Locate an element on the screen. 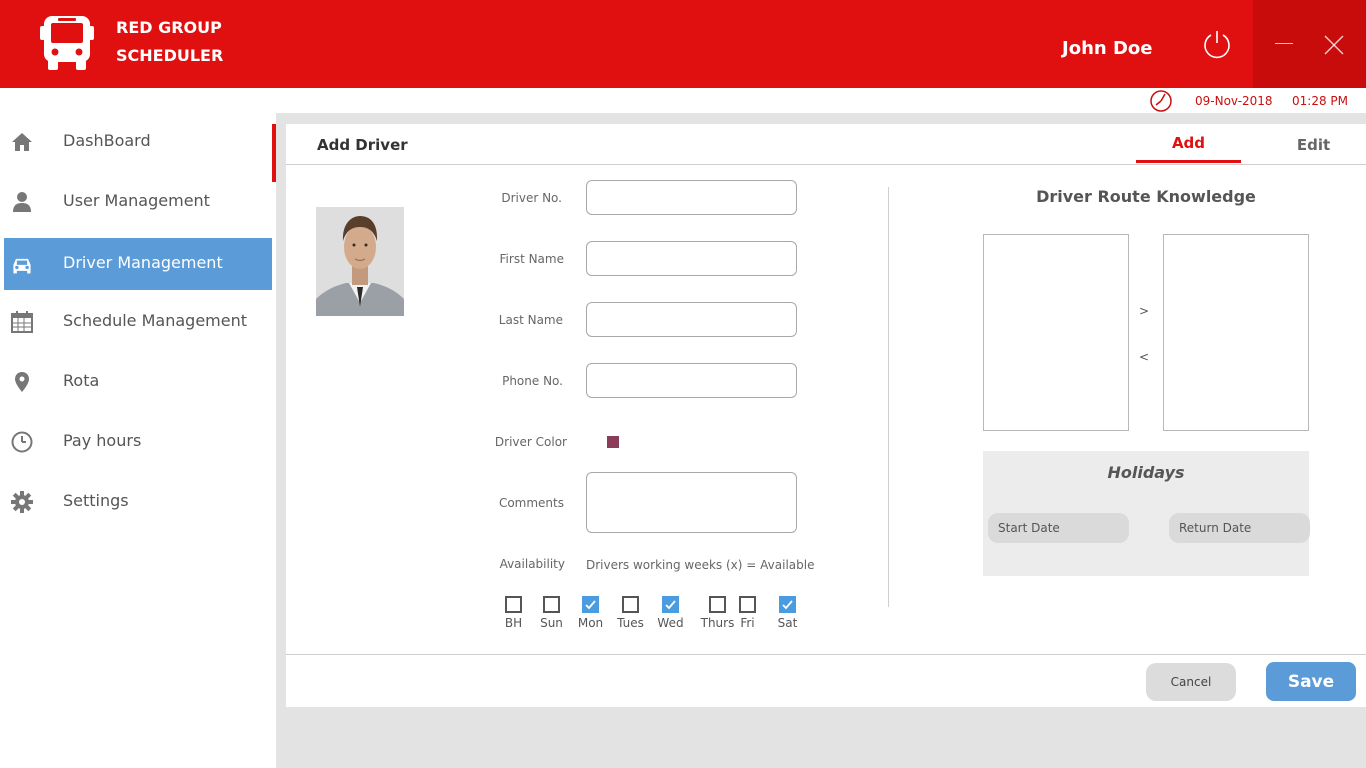  first-name-label: First Name is located at coordinates (531, 259).